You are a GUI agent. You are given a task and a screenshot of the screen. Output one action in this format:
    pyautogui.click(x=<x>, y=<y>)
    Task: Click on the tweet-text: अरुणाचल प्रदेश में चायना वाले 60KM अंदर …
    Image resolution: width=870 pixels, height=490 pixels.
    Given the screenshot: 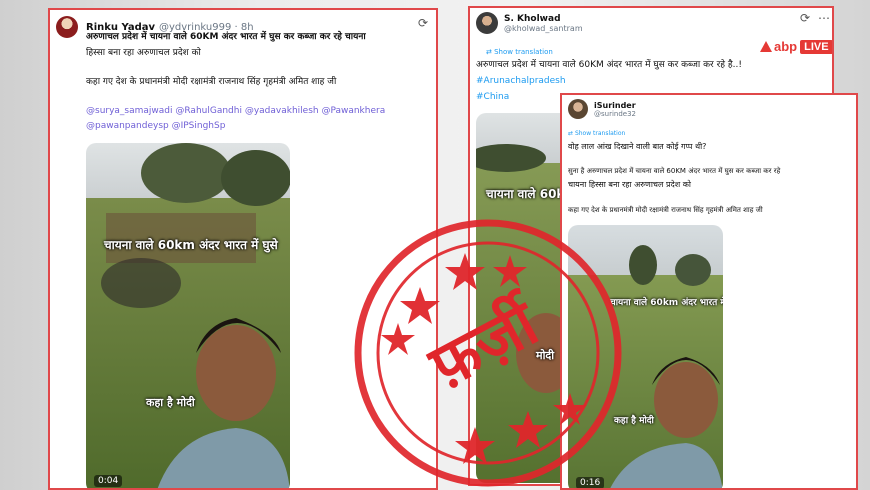 What is the action you would take?
    pyautogui.click(x=609, y=65)
    